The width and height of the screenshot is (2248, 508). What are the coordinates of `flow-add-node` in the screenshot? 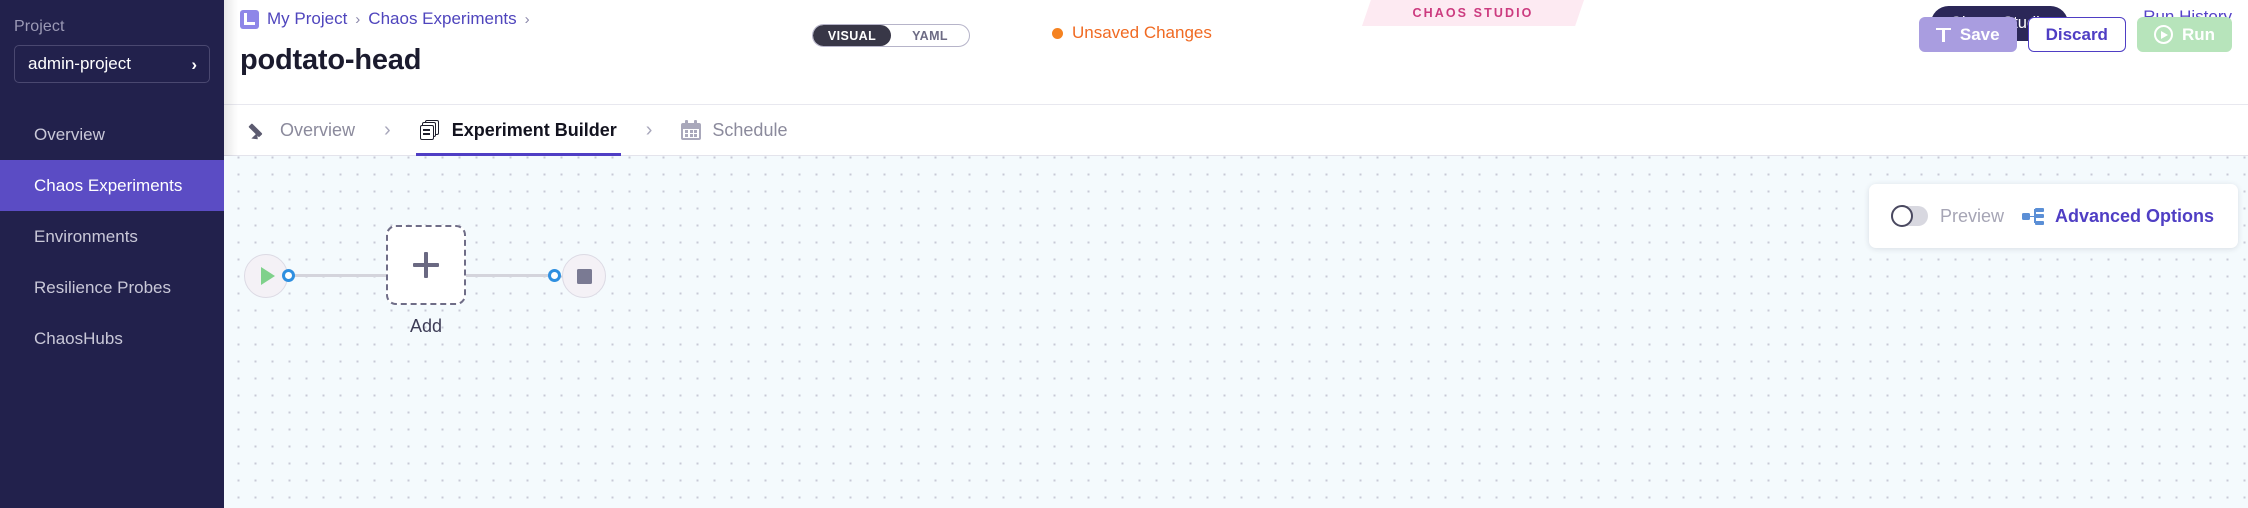 It's located at (426, 265).